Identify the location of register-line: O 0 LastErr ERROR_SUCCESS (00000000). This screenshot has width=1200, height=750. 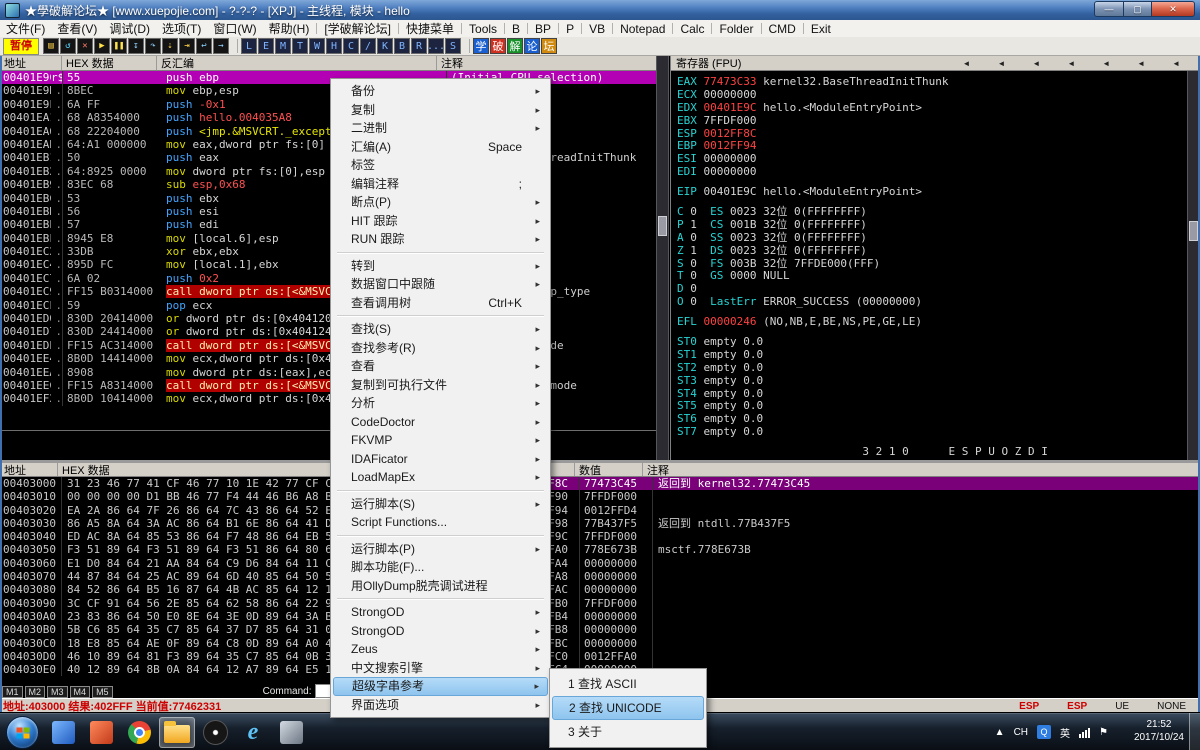
(932, 302).